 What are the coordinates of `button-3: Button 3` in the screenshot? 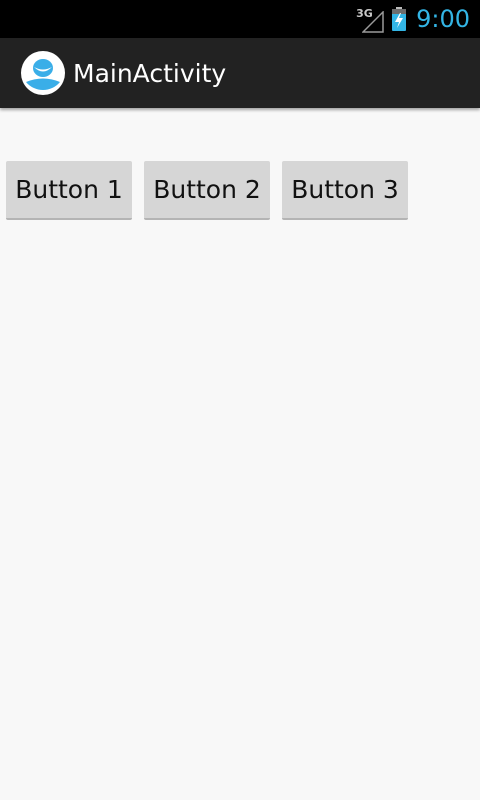 It's located at (345, 190).